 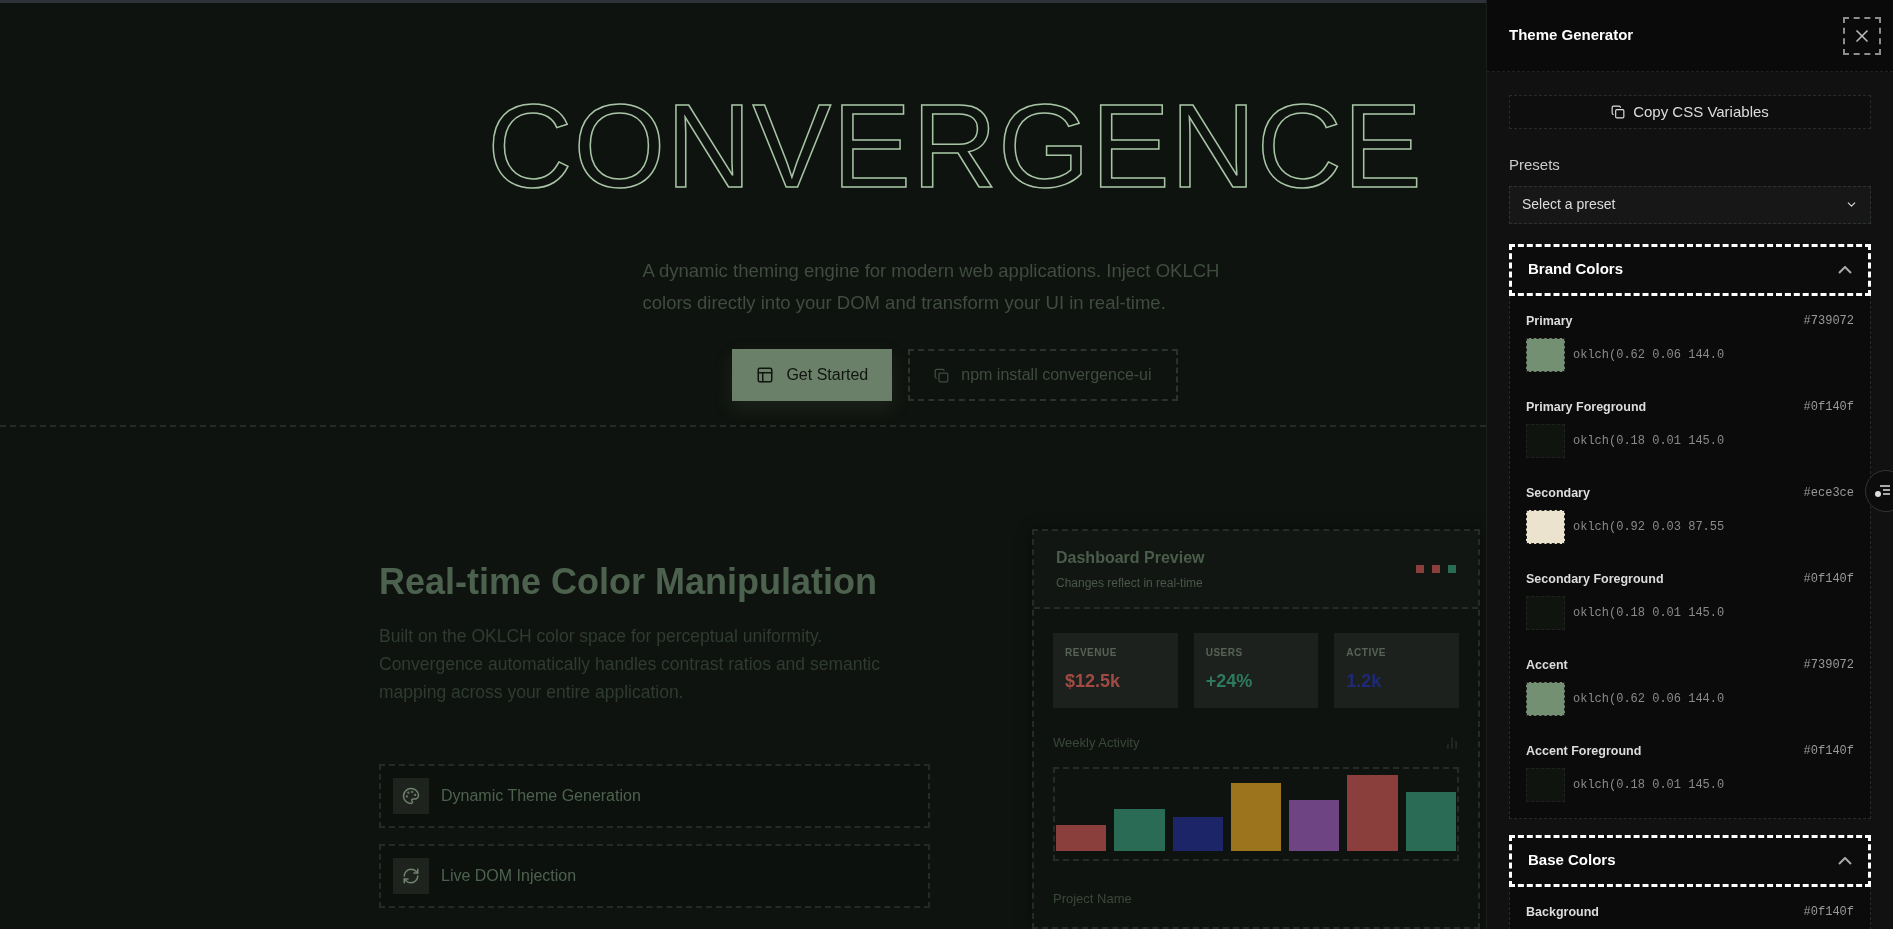 What do you see at coordinates (1229, 681) in the screenshot?
I see `stat-value: +24%` at bounding box center [1229, 681].